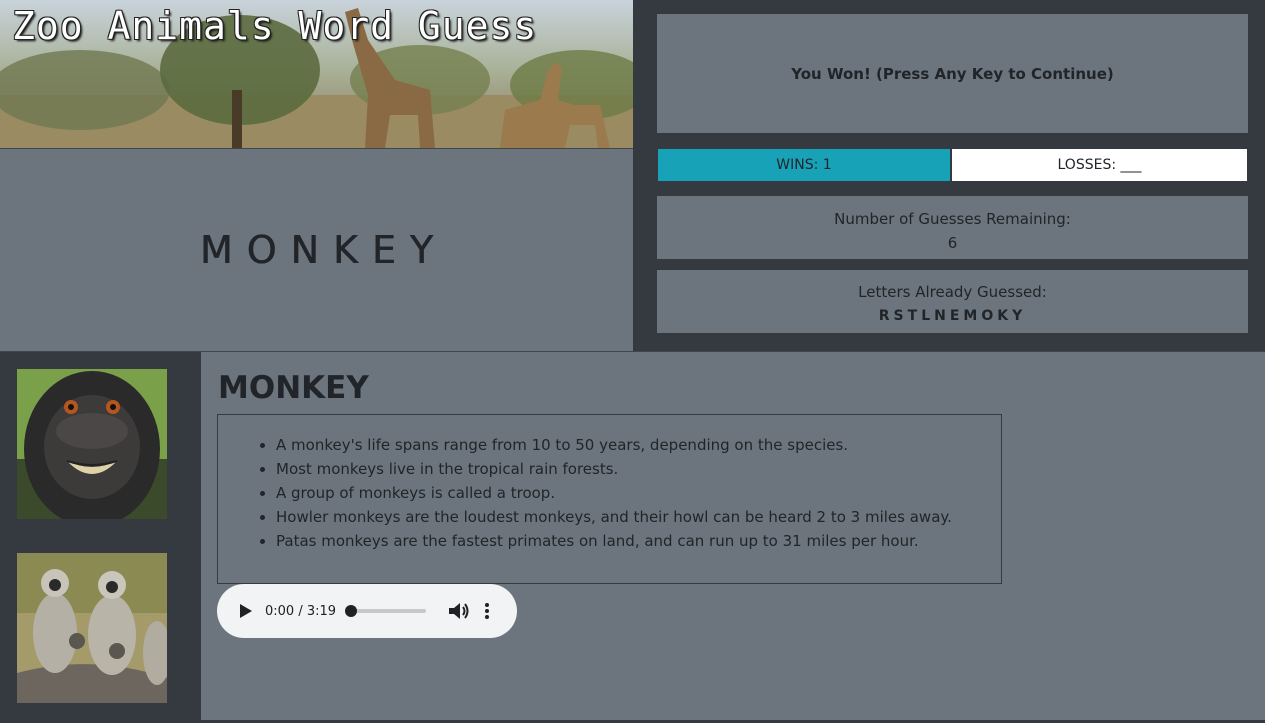  I want to click on play-icon, so click(246, 611).